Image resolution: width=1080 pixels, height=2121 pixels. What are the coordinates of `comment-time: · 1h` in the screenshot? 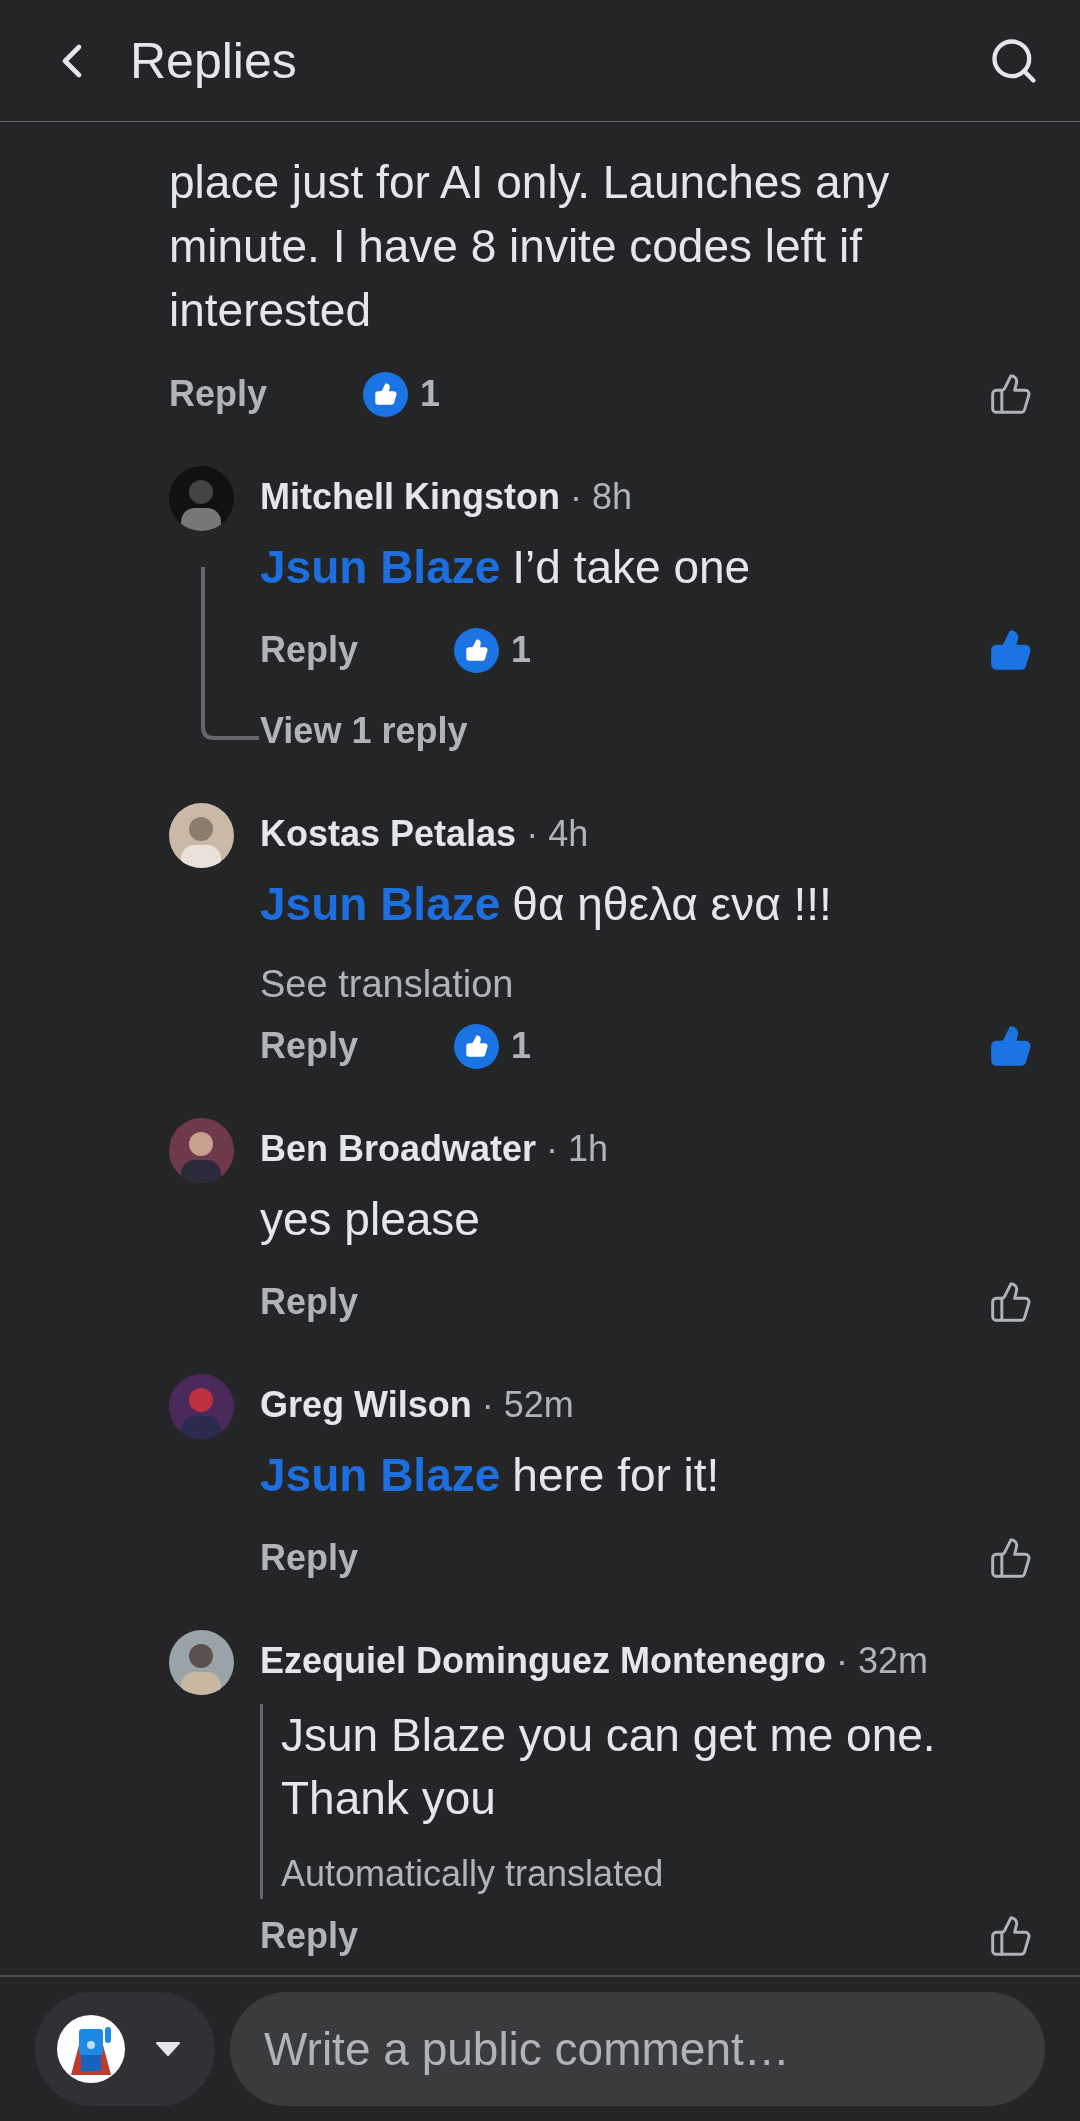 It's located at (577, 1149).